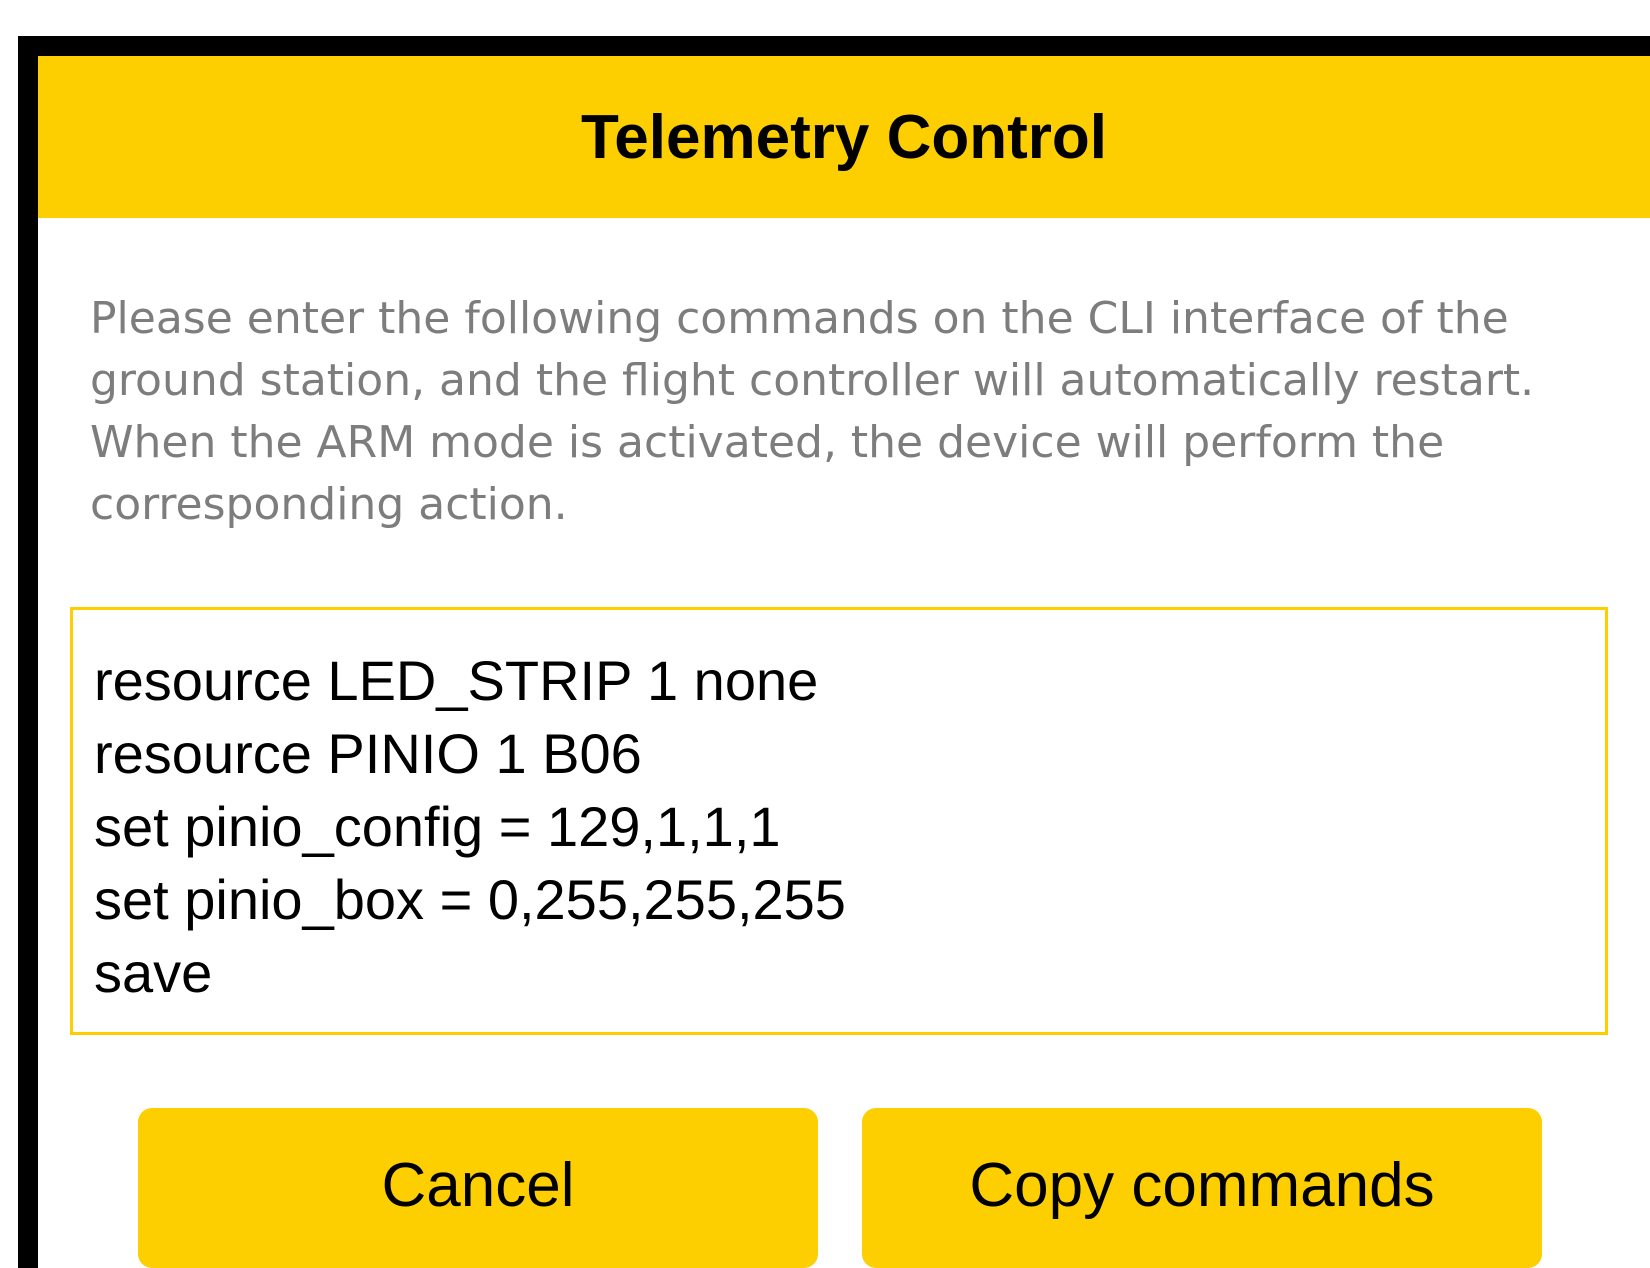 Image resolution: width=1650 pixels, height=1268 pixels. What do you see at coordinates (1202, 1188) in the screenshot?
I see `copy-commands-button: Copy commands` at bounding box center [1202, 1188].